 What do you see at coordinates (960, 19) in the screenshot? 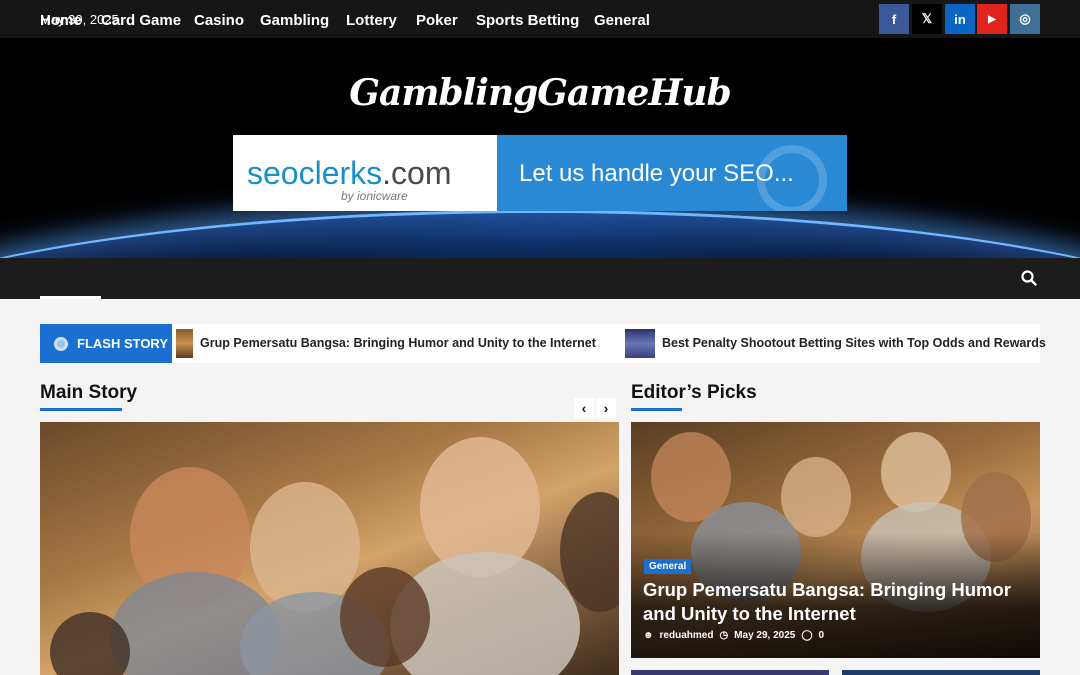
I see `linkedin-icon: in` at bounding box center [960, 19].